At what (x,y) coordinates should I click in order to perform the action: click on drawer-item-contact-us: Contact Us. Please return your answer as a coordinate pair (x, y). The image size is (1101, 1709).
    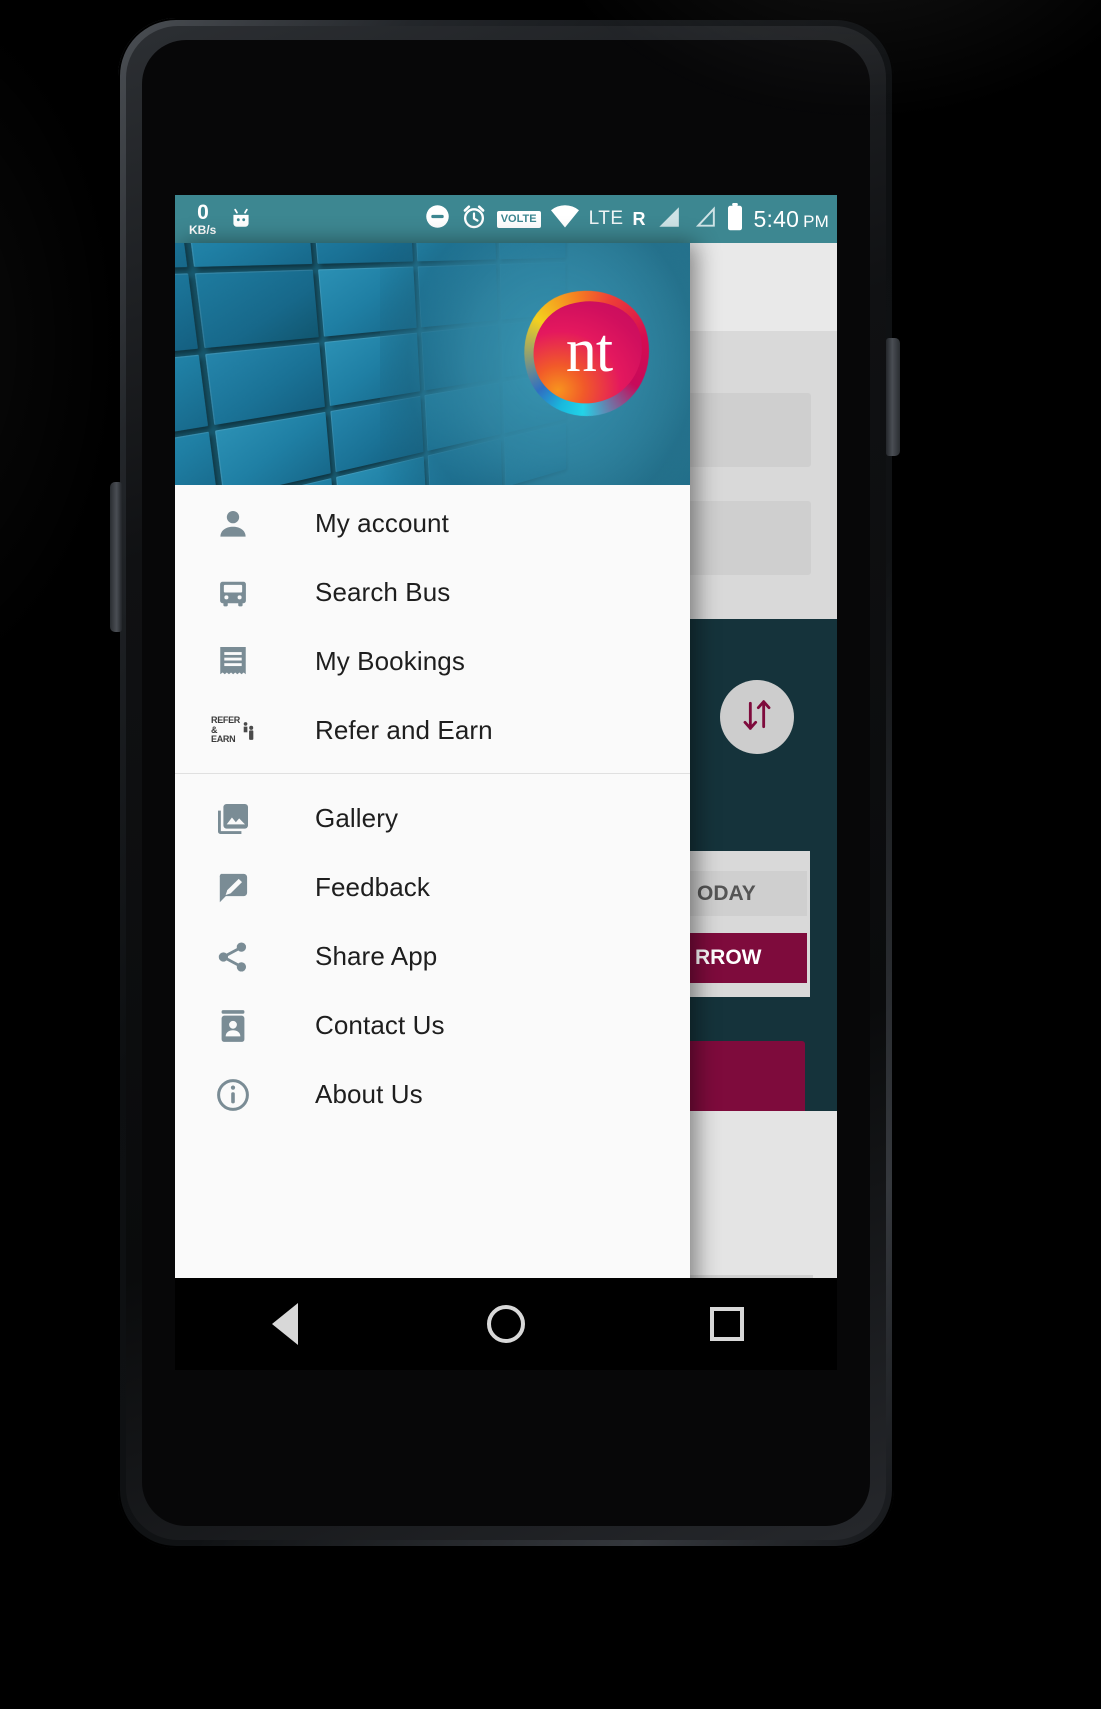
    Looking at the image, I should click on (432, 1025).